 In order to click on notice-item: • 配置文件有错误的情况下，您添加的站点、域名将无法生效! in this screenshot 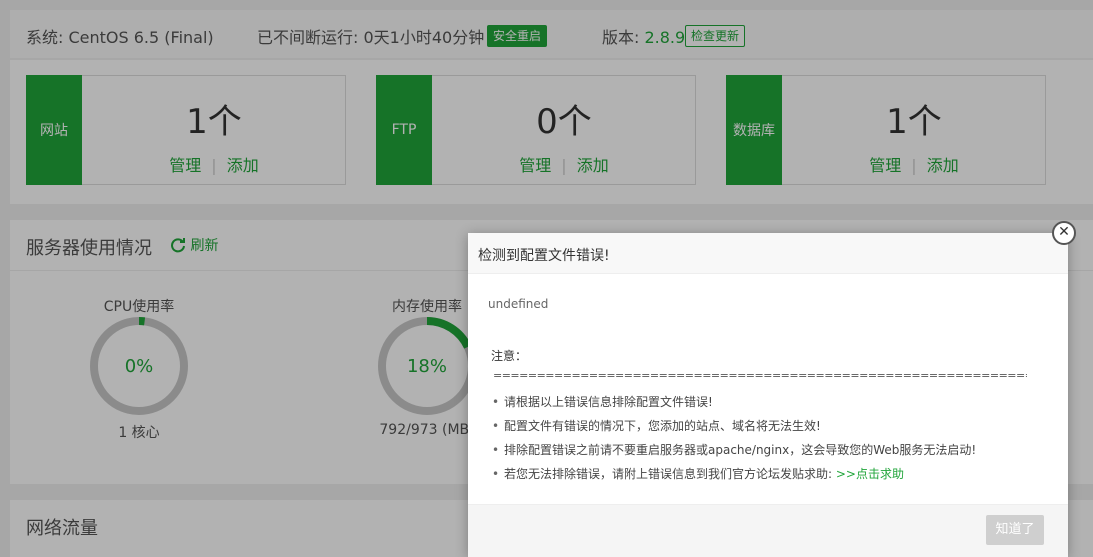, I will do `click(656, 426)`.